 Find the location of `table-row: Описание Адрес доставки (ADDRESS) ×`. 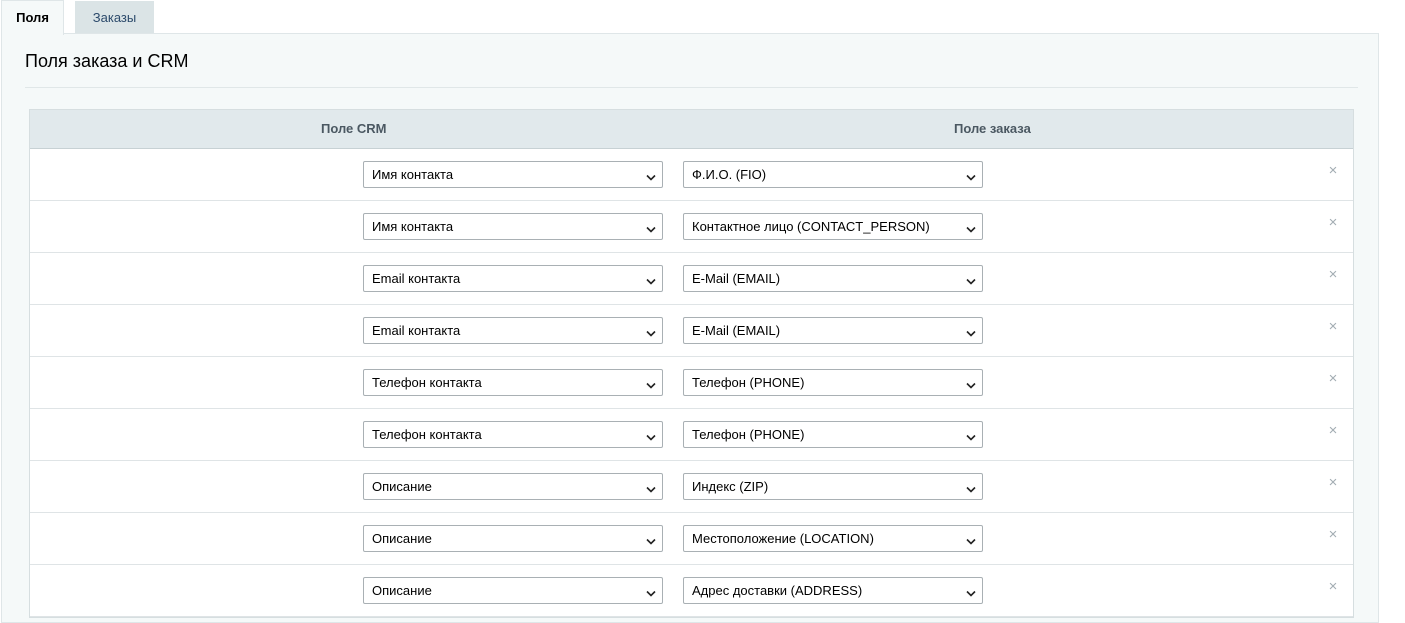

table-row: Описание Адрес доставки (ADDRESS) × is located at coordinates (691, 591).